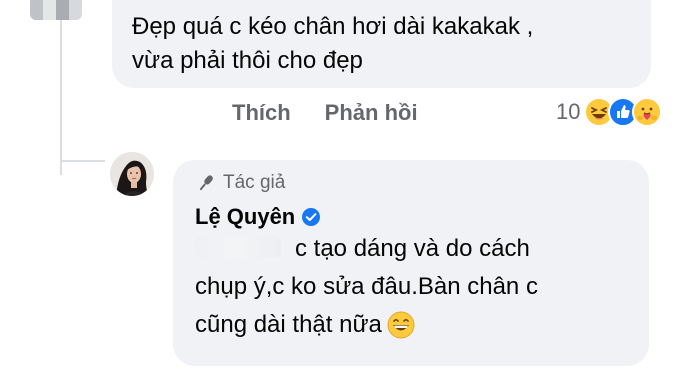 The image size is (700, 378). What do you see at coordinates (238, 247) in the screenshot?
I see `blurred-mention` at bounding box center [238, 247].